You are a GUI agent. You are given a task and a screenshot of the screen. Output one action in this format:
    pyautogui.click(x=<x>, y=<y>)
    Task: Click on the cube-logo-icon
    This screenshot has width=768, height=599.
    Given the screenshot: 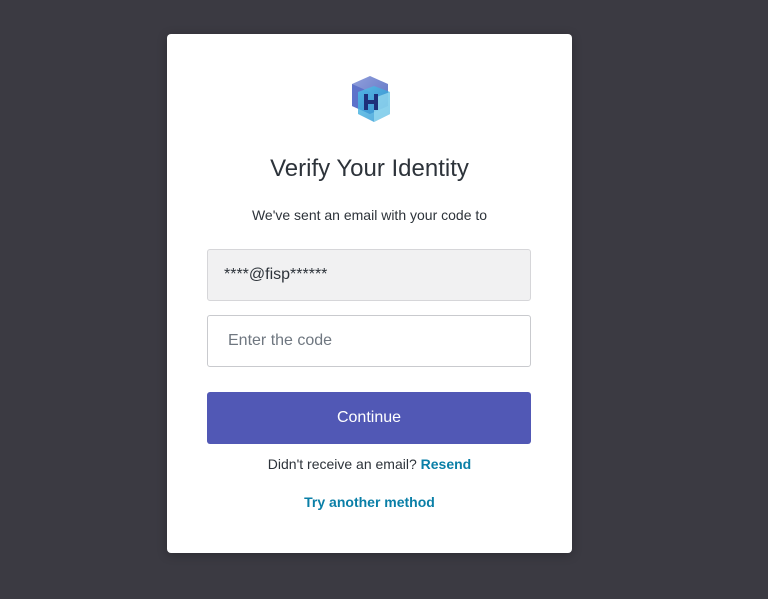 What is the action you would take?
    pyautogui.click(x=371, y=99)
    